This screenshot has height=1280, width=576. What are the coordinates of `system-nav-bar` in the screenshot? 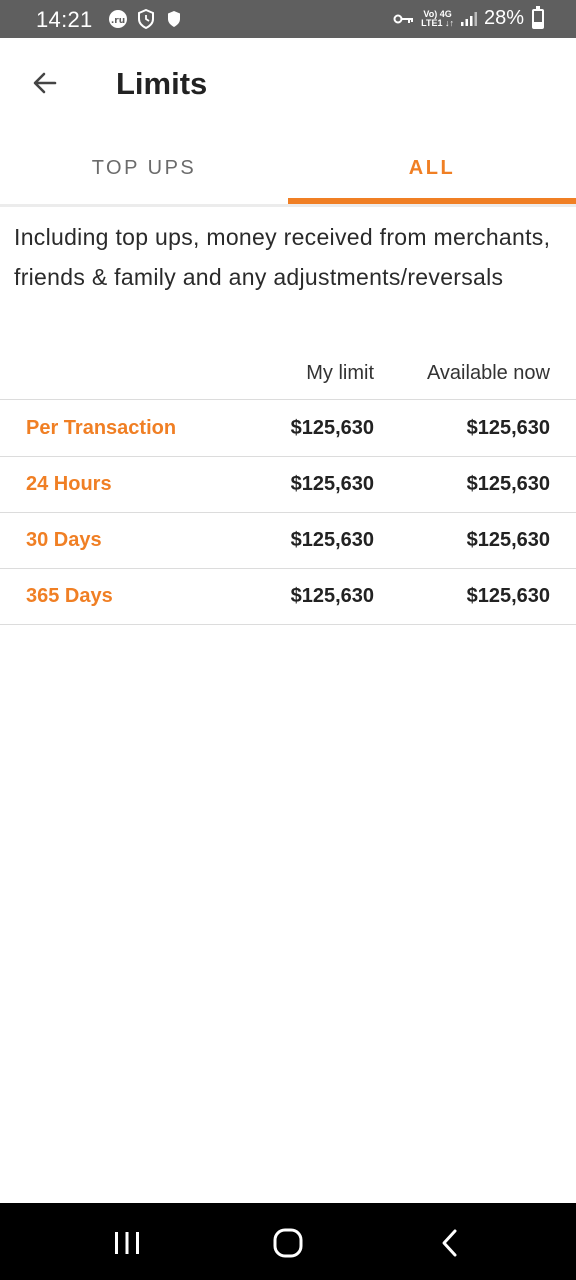 It's located at (288, 1241).